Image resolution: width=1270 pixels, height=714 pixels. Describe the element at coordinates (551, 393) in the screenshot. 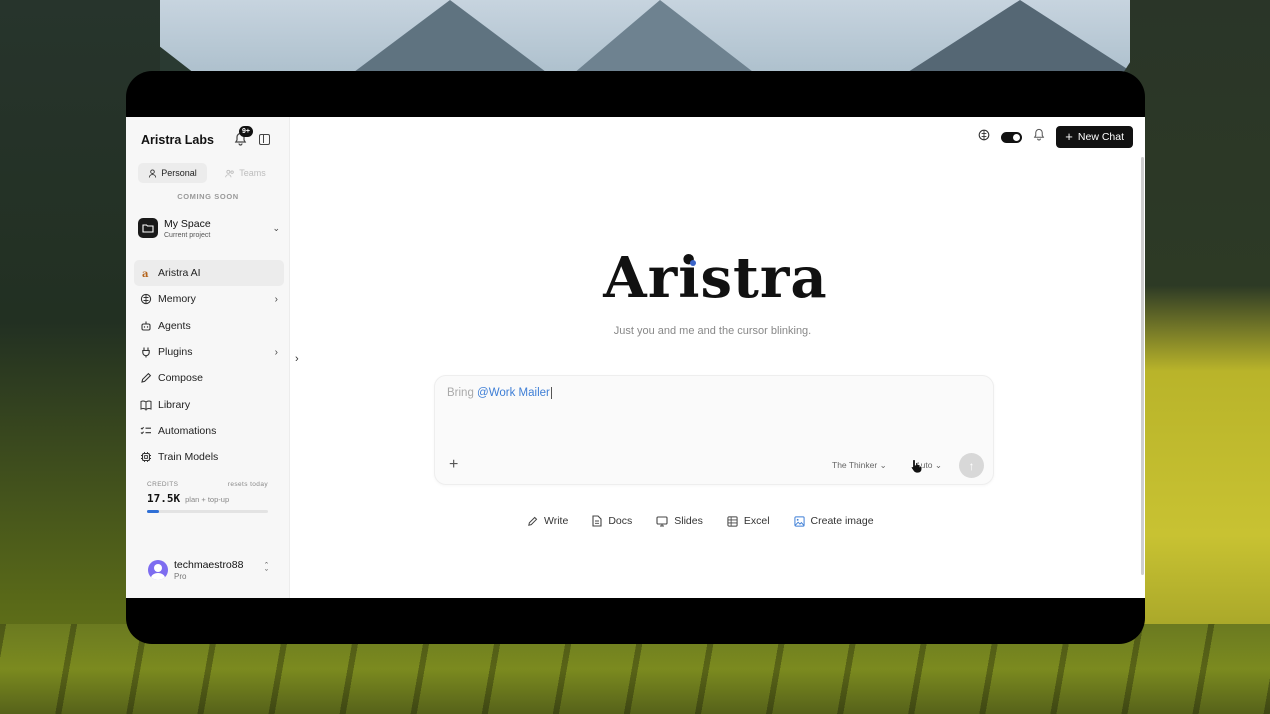

I see `text-caret` at that location.